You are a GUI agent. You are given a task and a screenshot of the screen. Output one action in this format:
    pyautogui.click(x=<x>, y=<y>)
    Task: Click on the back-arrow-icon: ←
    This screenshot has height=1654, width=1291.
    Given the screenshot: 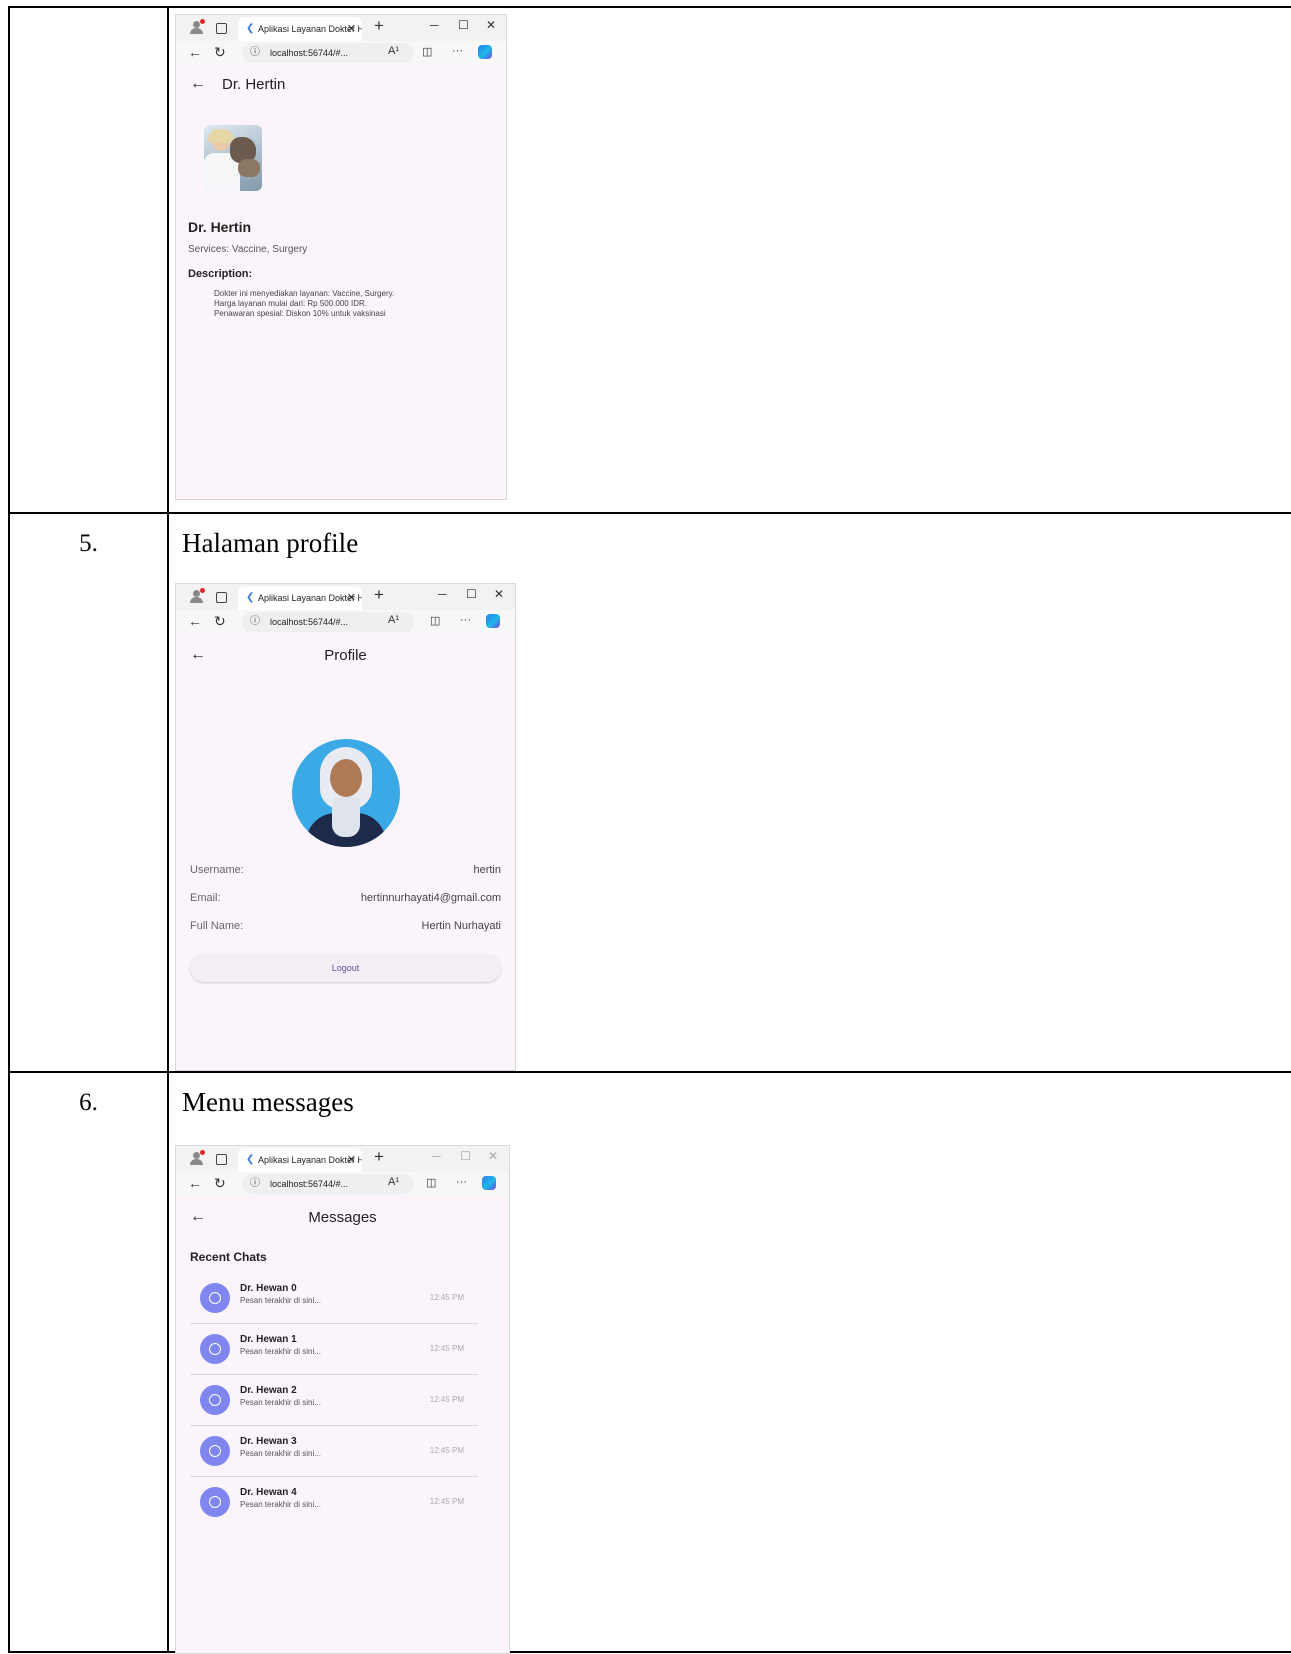 What is the action you would take?
    pyautogui.click(x=198, y=84)
    